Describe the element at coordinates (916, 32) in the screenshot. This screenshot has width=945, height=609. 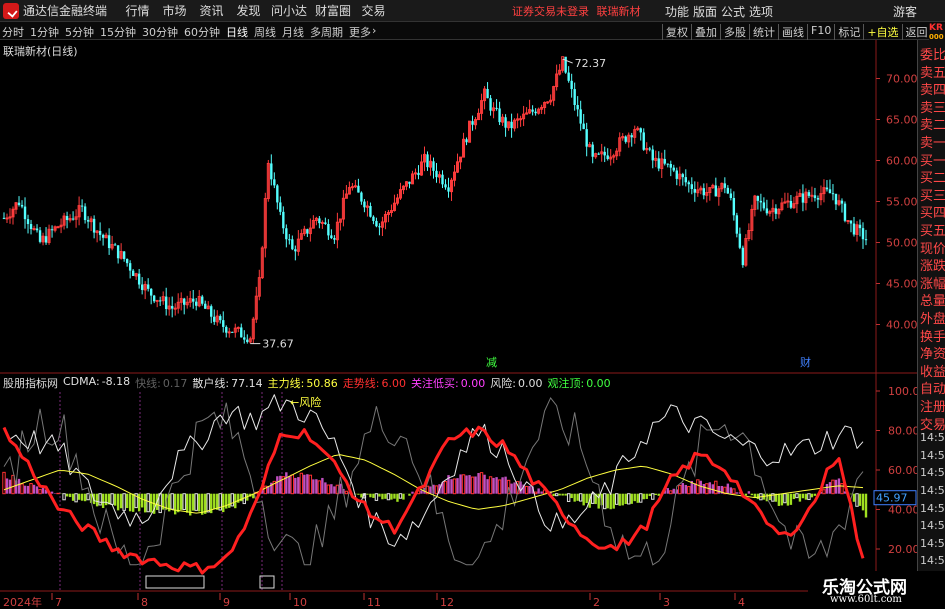
I see `tool-button-8: 返回` at that location.